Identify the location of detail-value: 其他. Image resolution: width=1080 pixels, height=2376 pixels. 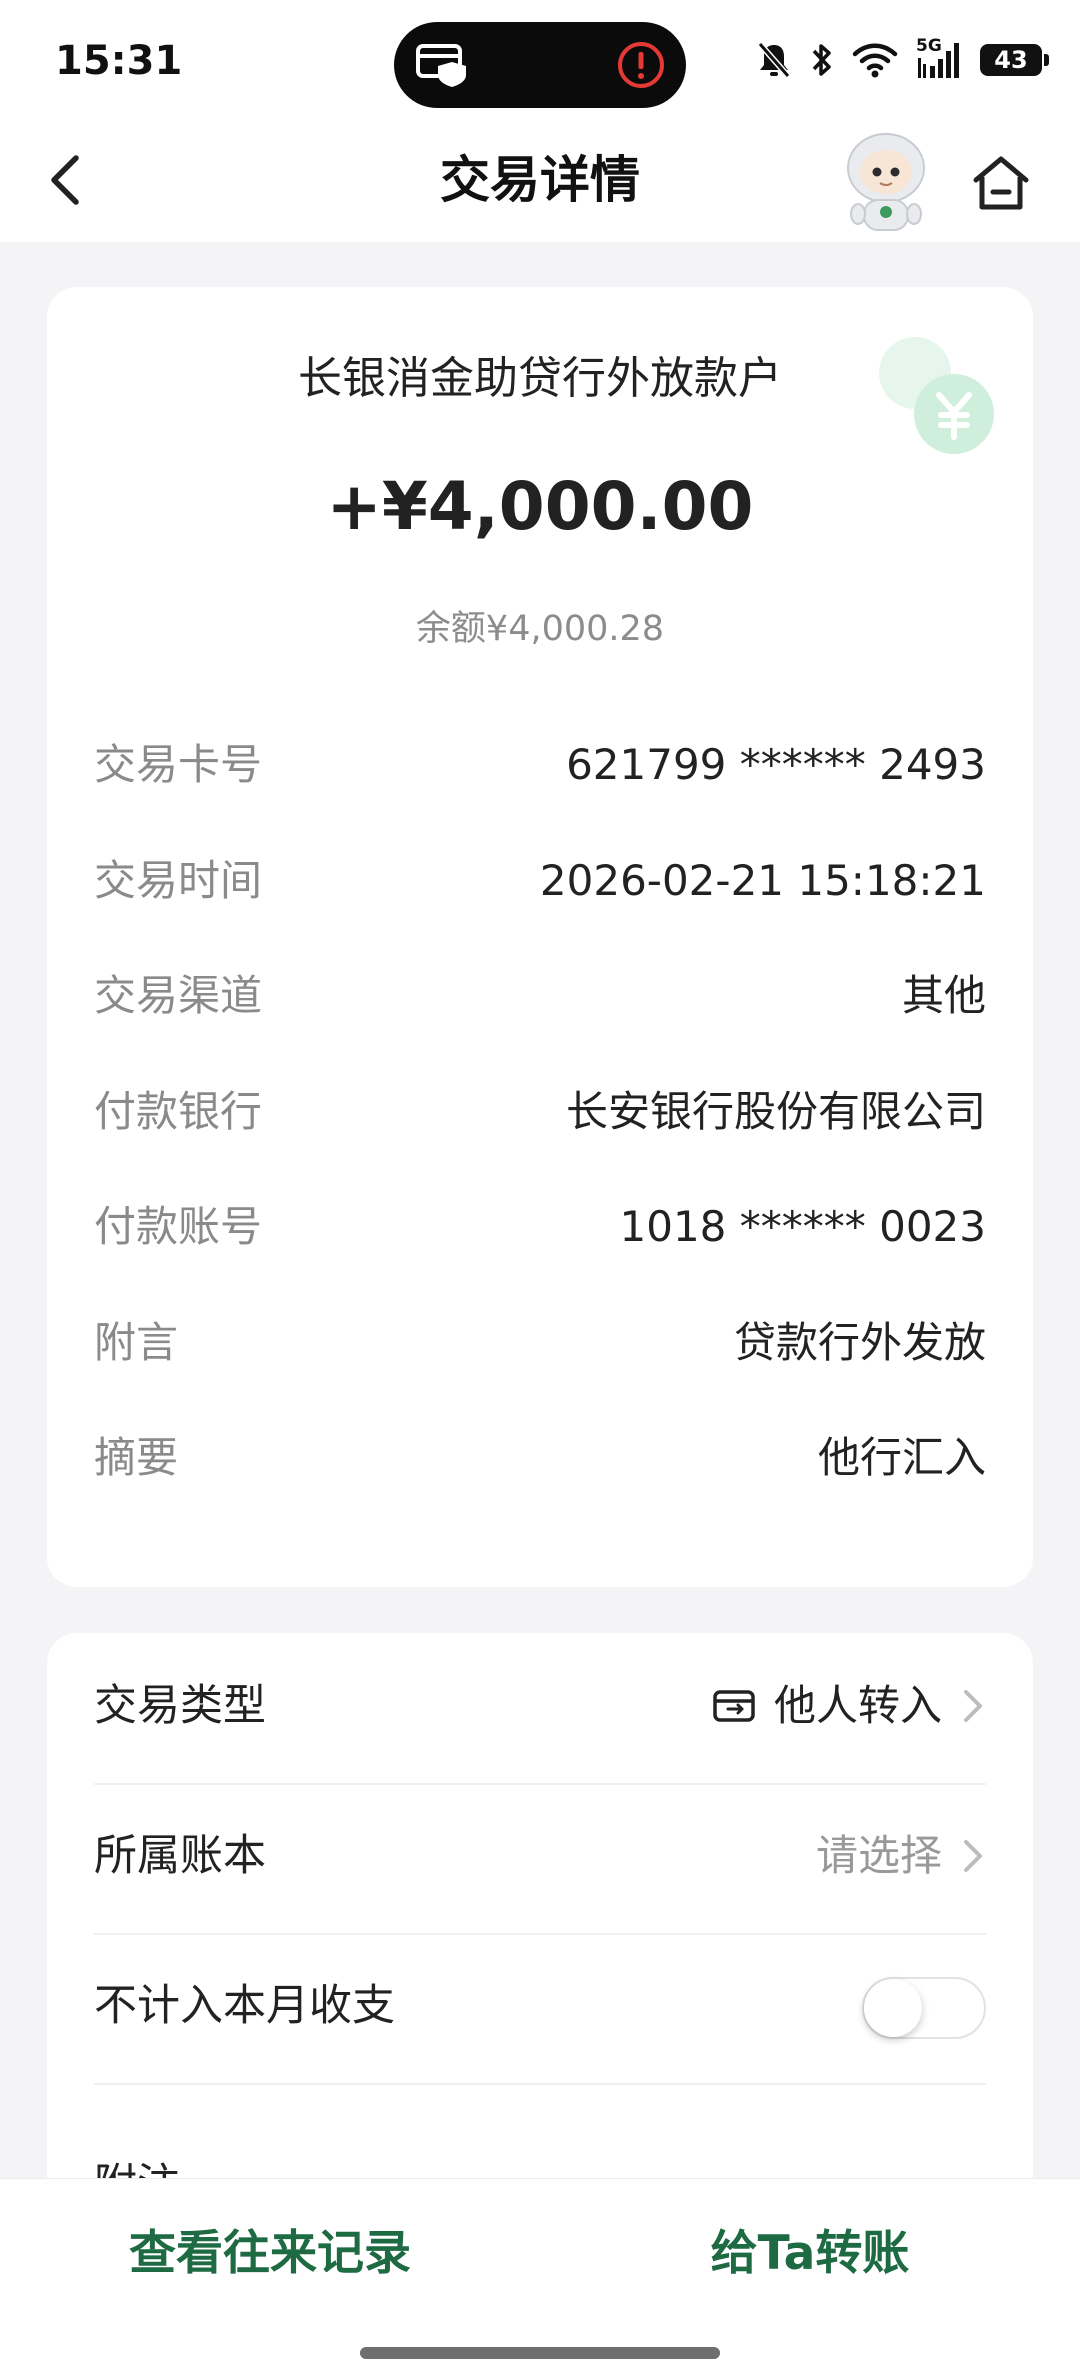
(943, 995).